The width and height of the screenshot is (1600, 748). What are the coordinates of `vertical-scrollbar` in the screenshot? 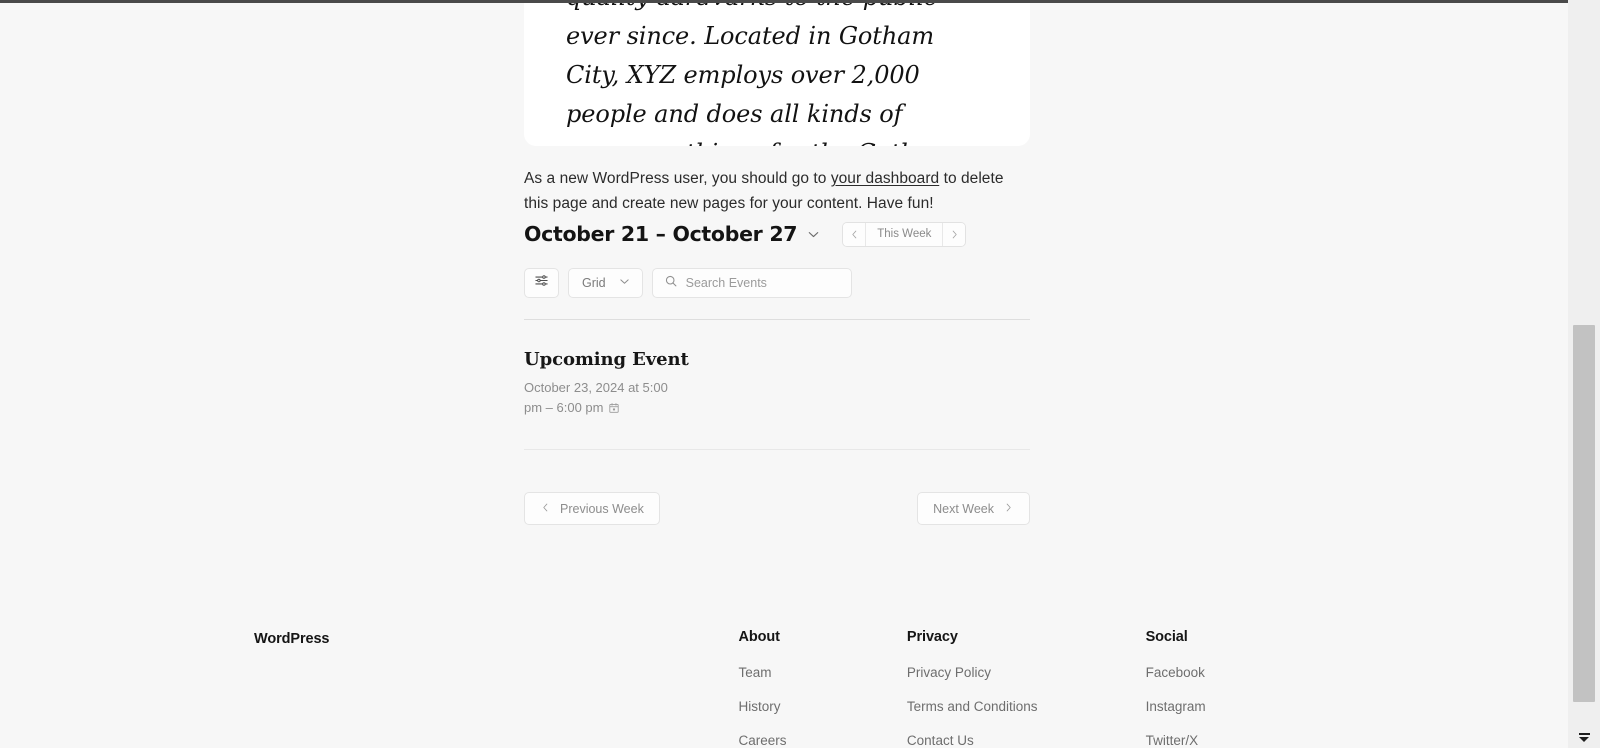 It's located at (1584, 374).